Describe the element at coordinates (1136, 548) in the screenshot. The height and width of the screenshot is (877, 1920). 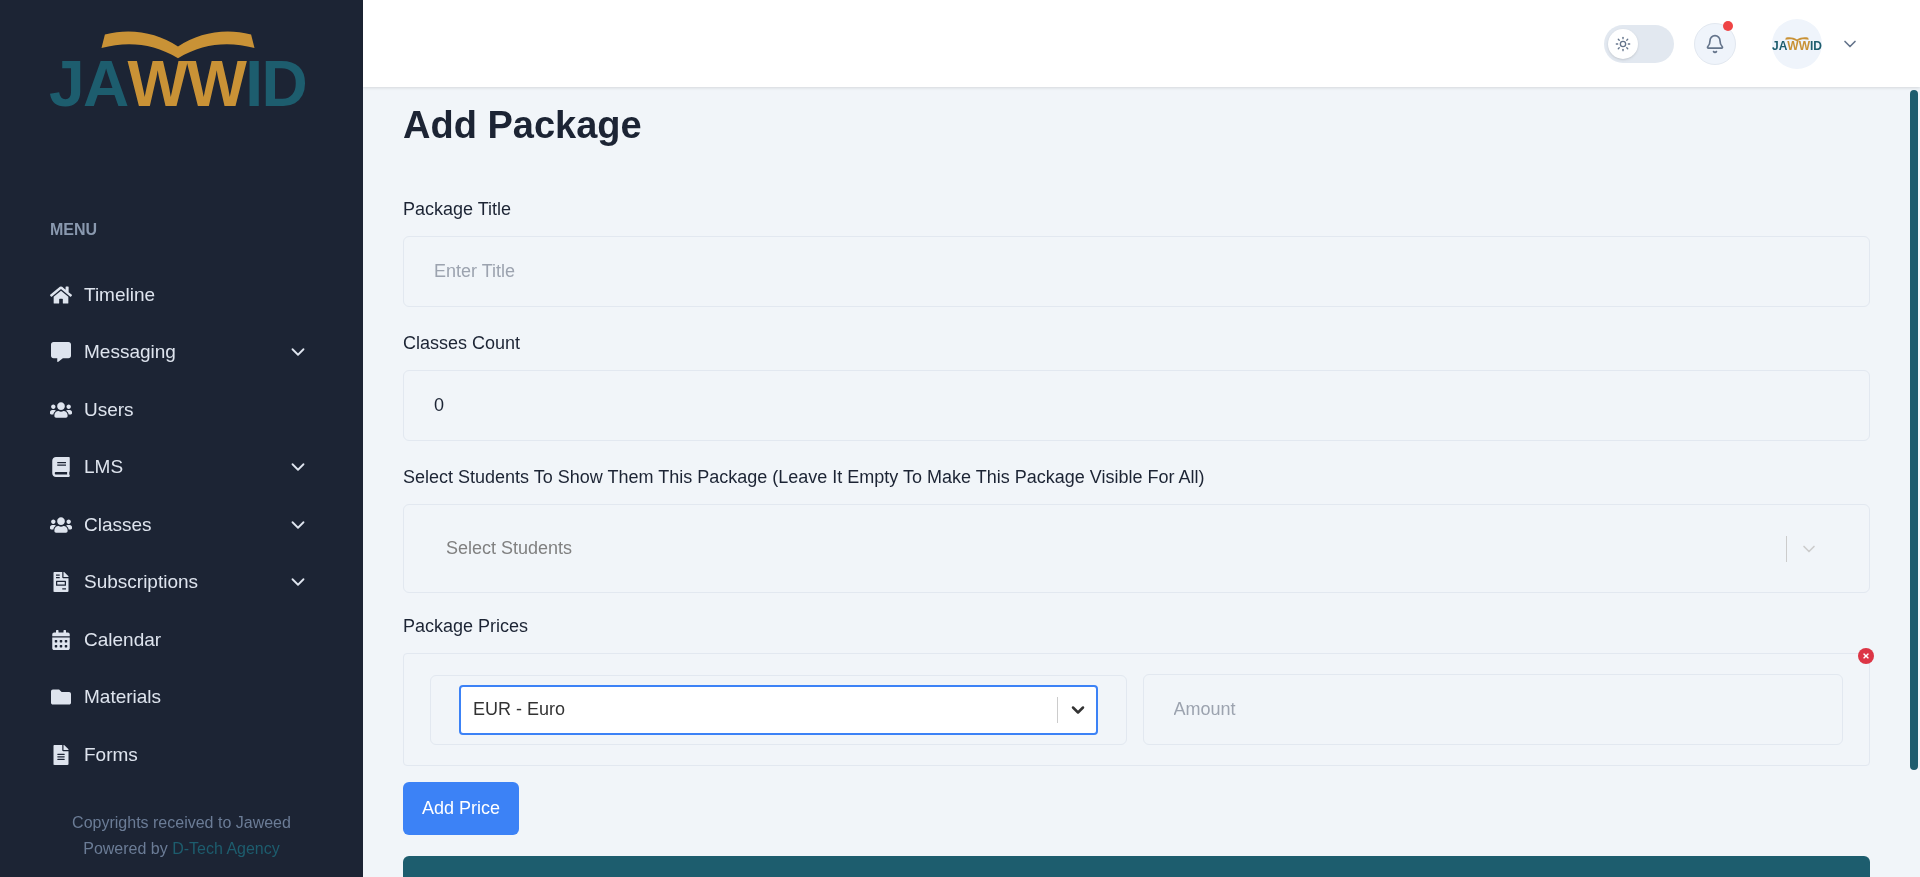
I see `select-field: Select Students` at that location.